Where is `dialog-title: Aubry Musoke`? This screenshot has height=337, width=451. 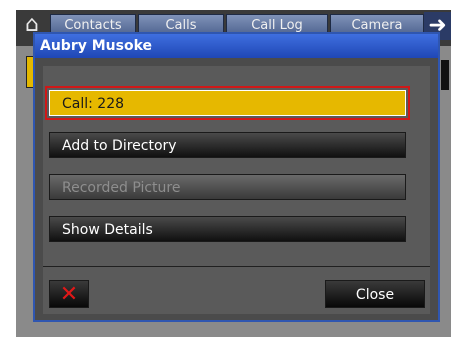
dialog-title: Aubry Musoke is located at coordinates (236, 46).